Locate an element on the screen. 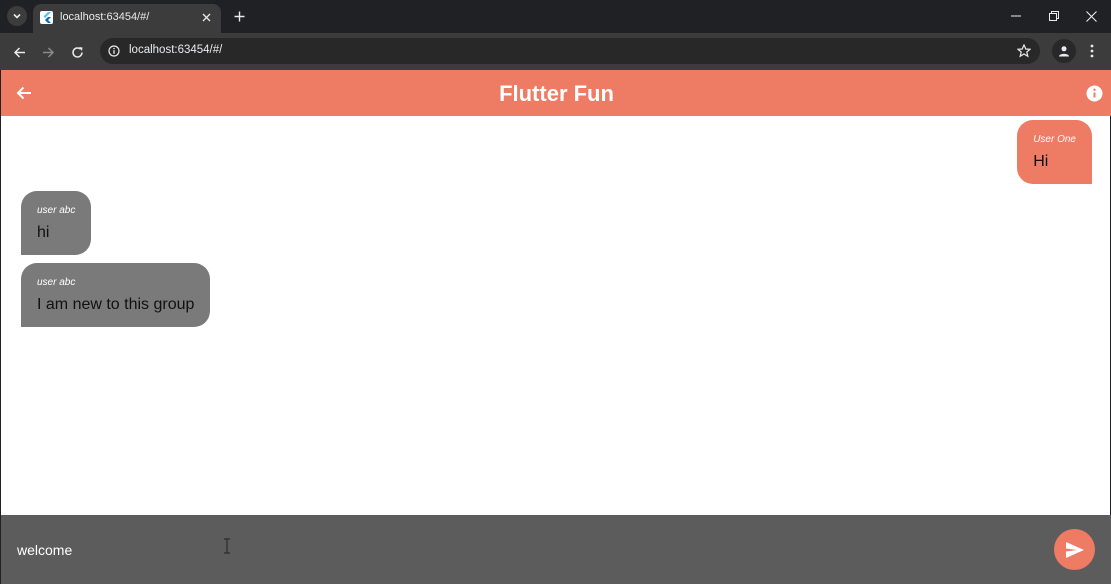  person-icon is located at coordinates (1064, 51).